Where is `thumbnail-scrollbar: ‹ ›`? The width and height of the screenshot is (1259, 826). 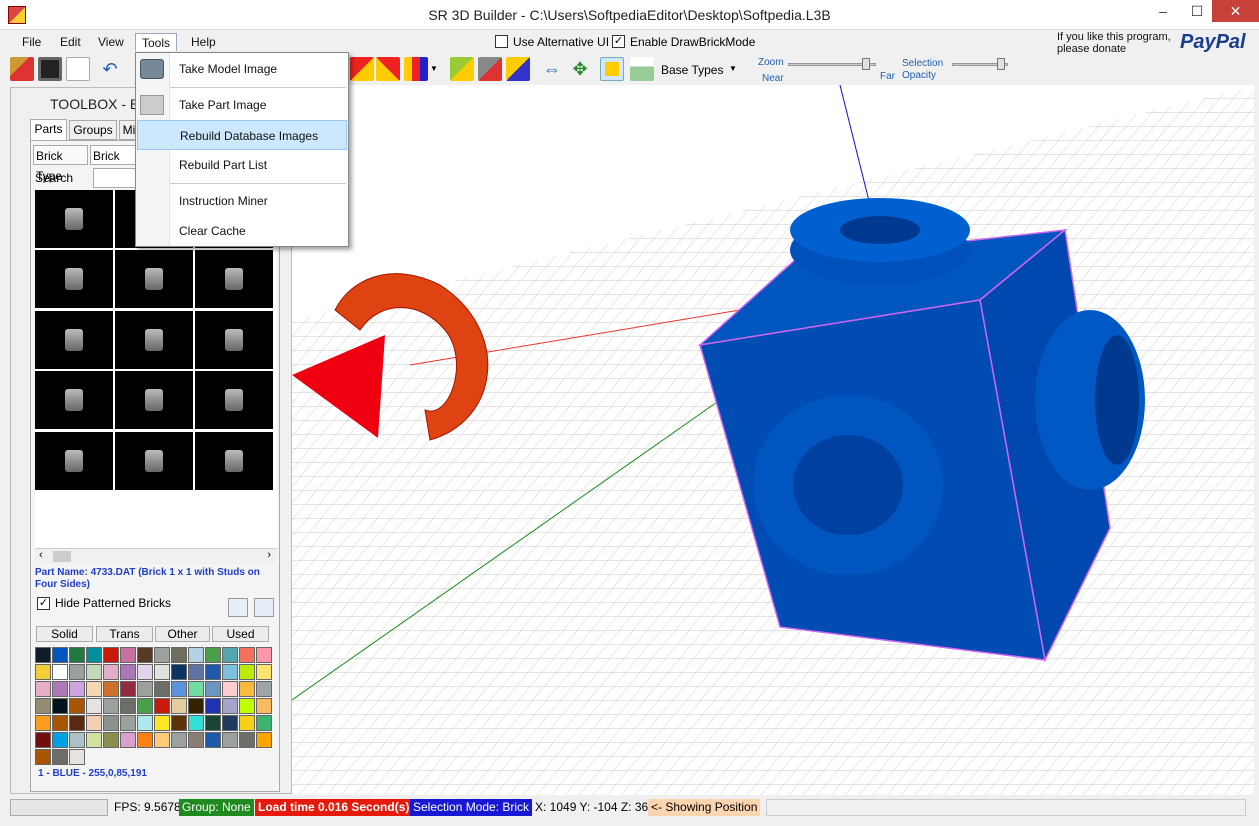
thumbnail-scrollbar: ‹ › is located at coordinates (156, 556).